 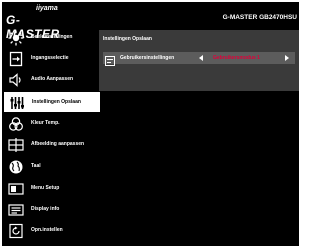 What do you see at coordinates (56, 102) in the screenshot?
I see `sidebar-item-label: Instellingen Opslaan` at bounding box center [56, 102].